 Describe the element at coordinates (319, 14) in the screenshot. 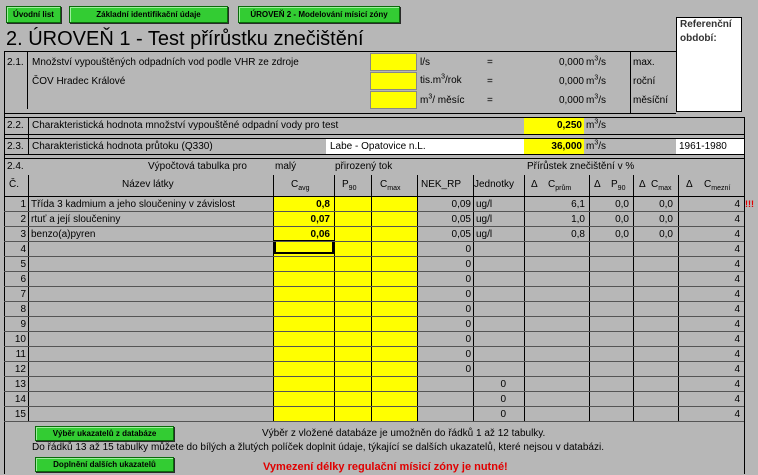

I see `uroven2-button: ÚROVEŇ 2 - Modelování mísicí zóny` at that location.